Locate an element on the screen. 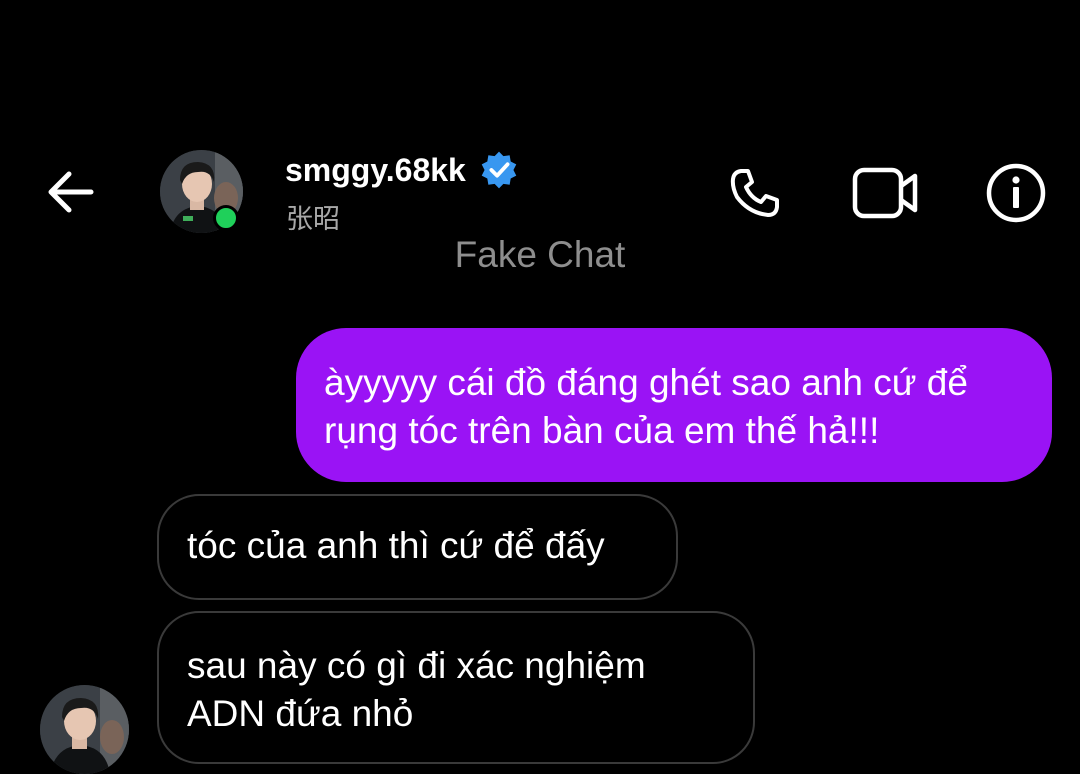 This screenshot has width=1080, height=774. video-call-button is located at coordinates (886, 193).